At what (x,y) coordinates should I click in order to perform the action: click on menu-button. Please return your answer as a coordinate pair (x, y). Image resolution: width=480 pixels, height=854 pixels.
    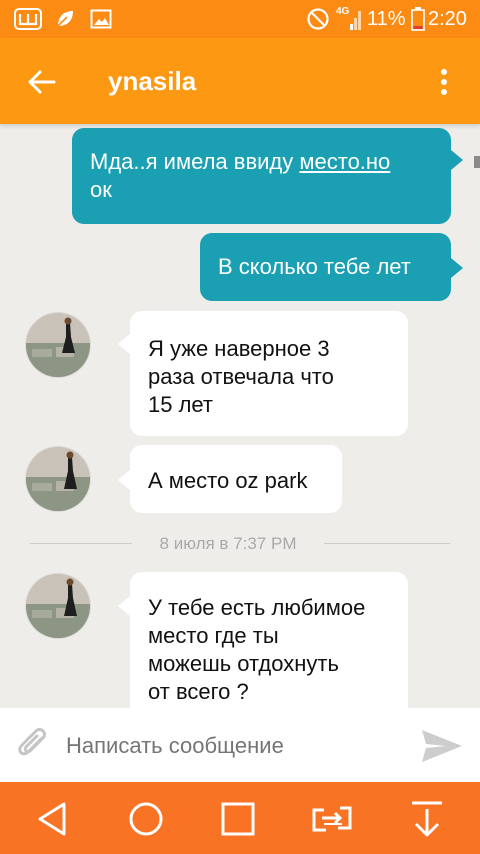
    Looking at the image, I should click on (444, 82).